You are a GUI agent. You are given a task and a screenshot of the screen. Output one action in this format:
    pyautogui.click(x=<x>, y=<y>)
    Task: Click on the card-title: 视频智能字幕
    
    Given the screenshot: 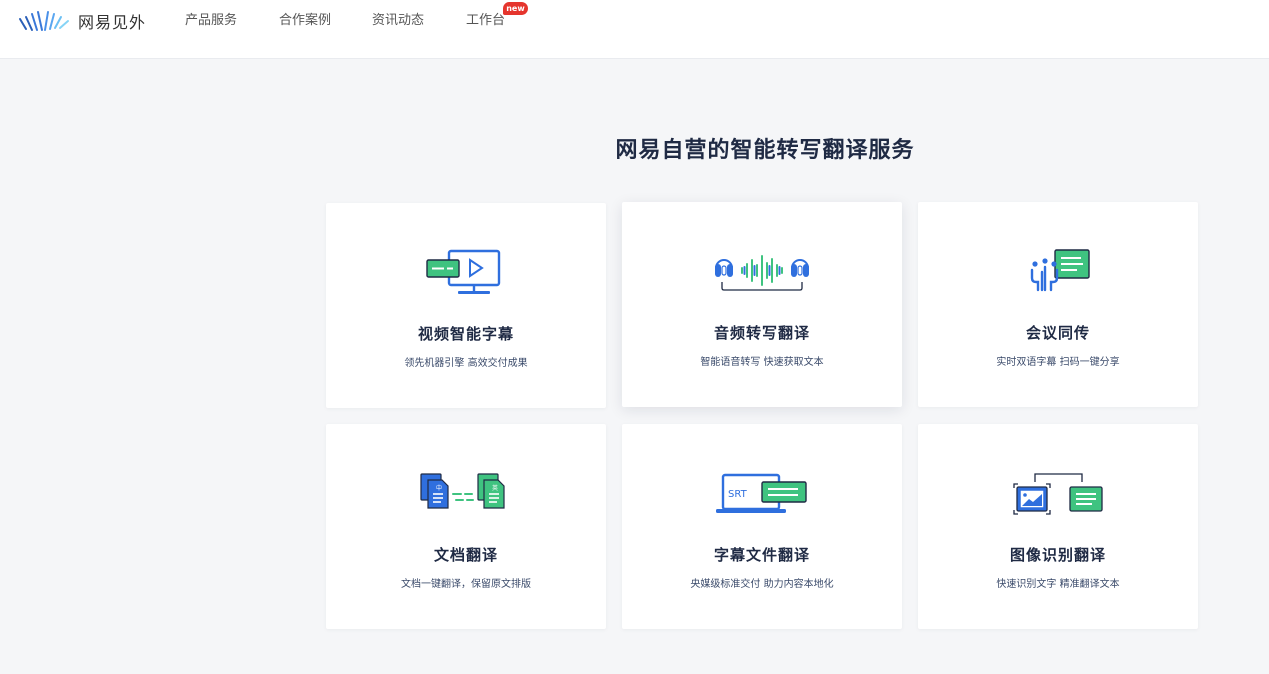 What is the action you would take?
    pyautogui.click(x=465, y=334)
    